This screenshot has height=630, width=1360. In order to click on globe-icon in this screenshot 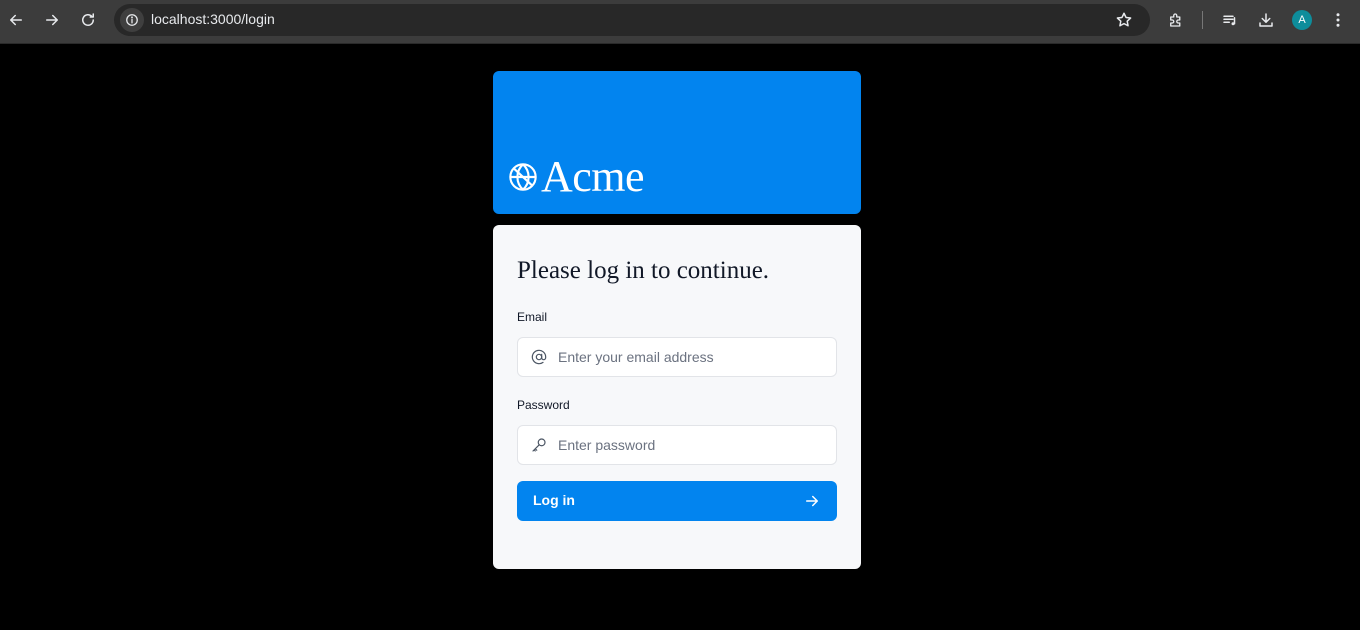, I will do `click(523, 177)`.